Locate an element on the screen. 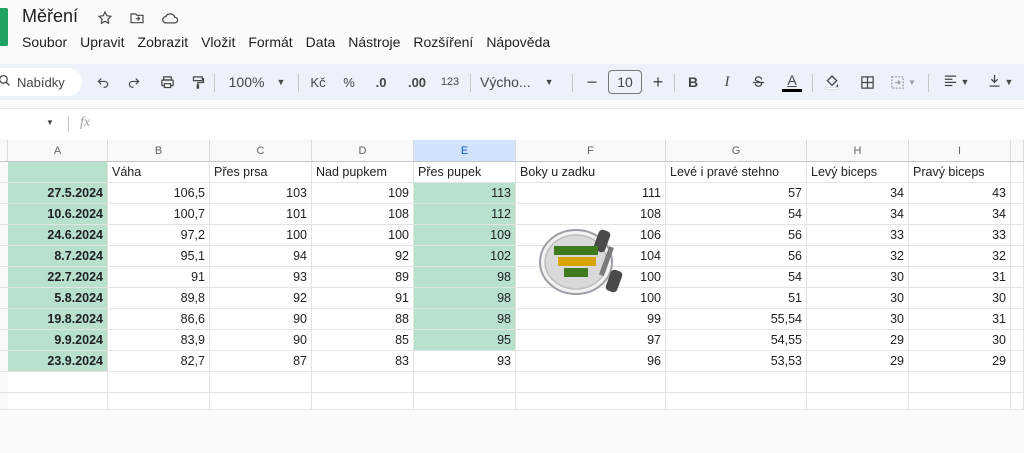  value-cell: 108 is located at coordinates (591, 214).